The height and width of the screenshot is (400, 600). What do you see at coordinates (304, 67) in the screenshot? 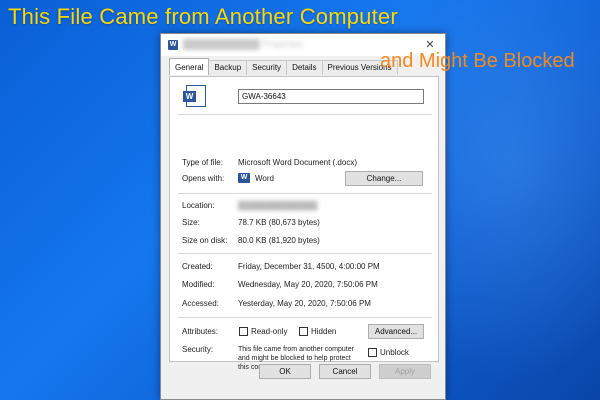
I see `tab-details: Details` at bounding box center [304, 67].